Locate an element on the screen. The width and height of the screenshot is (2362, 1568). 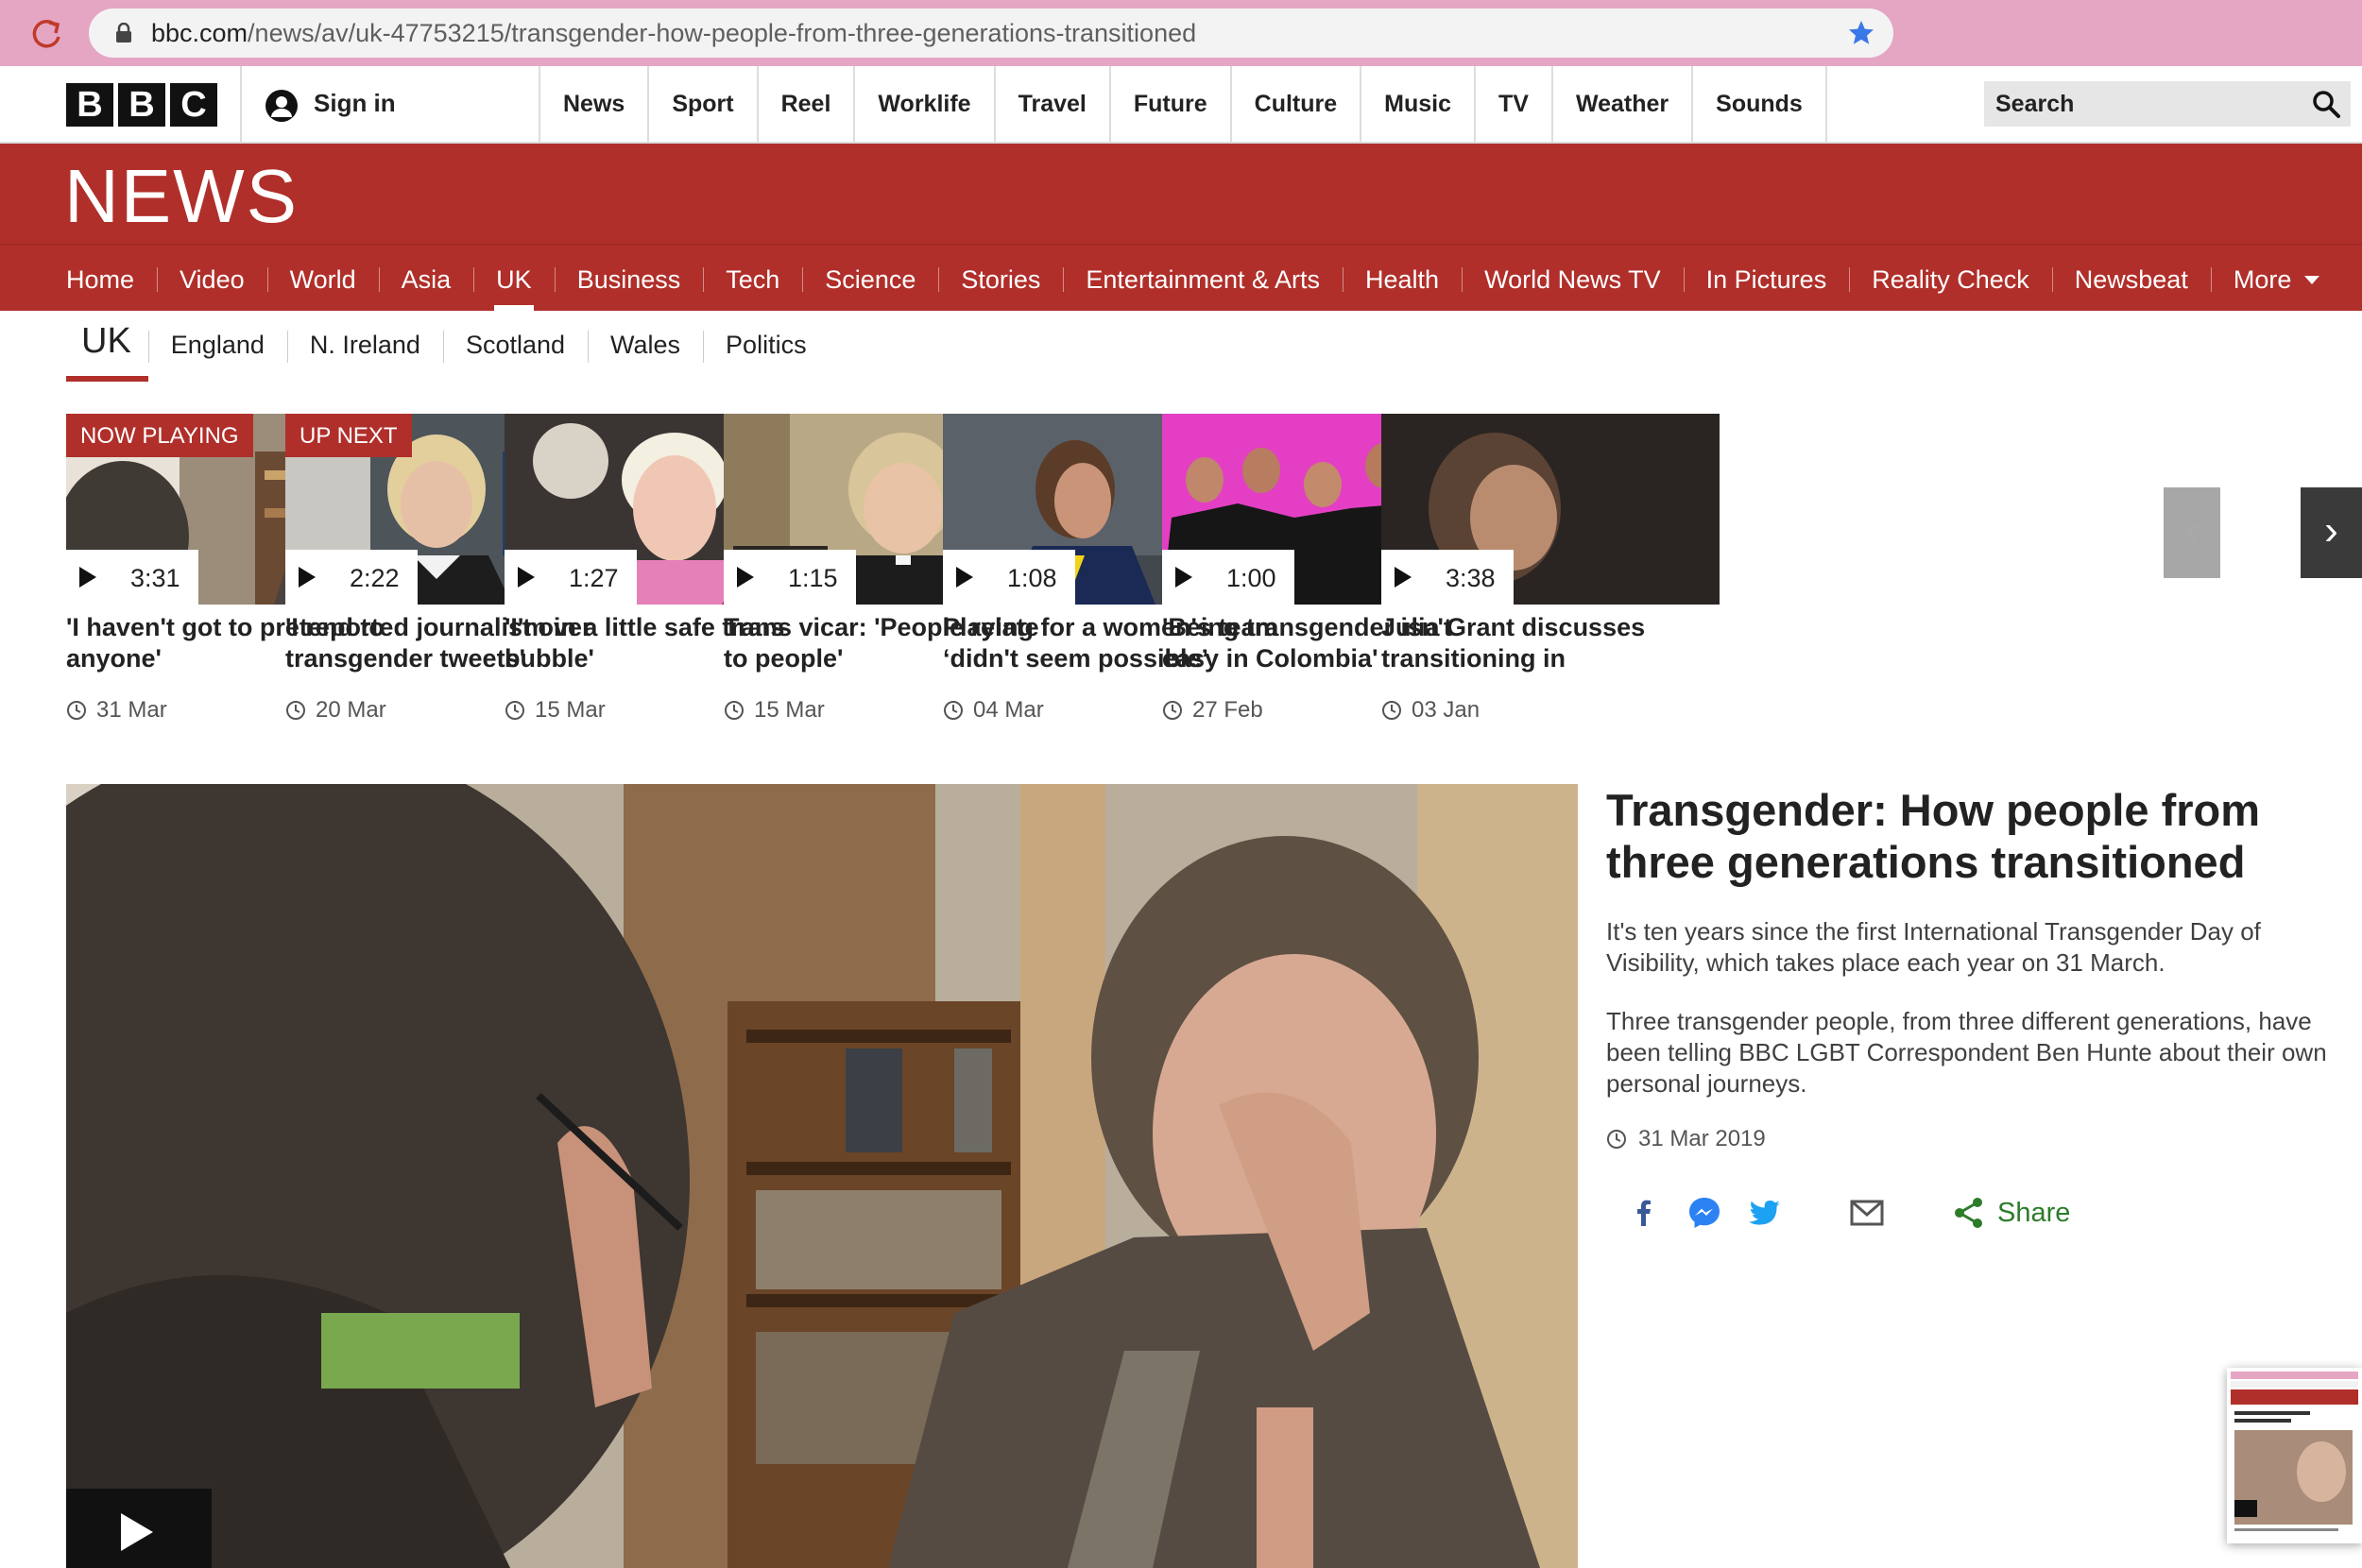
nav-newsbeat: Newsbeat is located at coordinates (2131, 278).